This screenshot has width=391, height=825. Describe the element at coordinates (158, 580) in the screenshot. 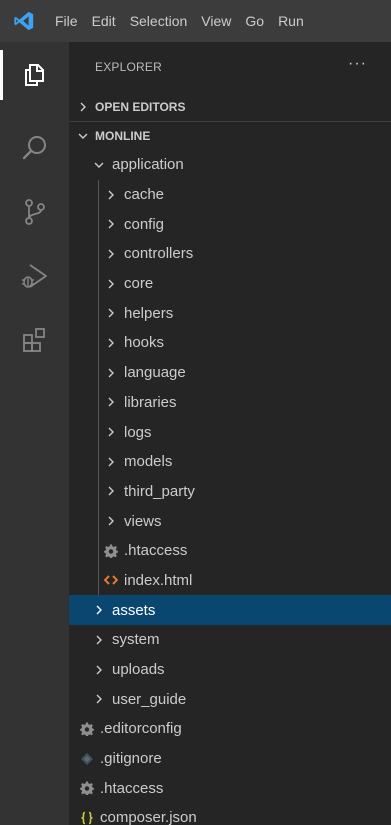

I see `file-label: index.html` at that location.